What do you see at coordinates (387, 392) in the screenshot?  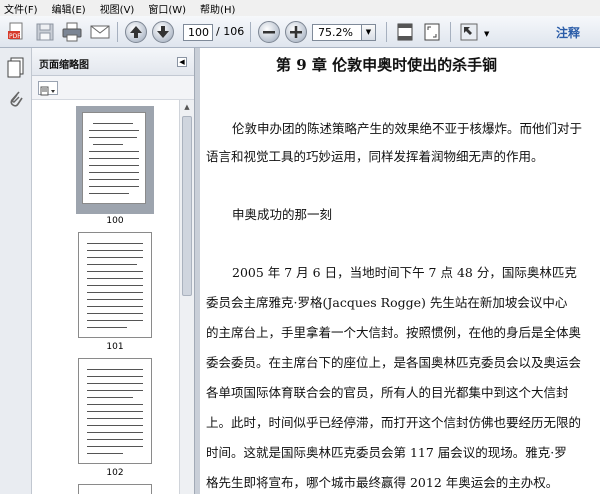 I see `text-line: 各单项国际体育联合会的官员，所有人的目光都集中到这个大信封` at bounding box center [387, 392].